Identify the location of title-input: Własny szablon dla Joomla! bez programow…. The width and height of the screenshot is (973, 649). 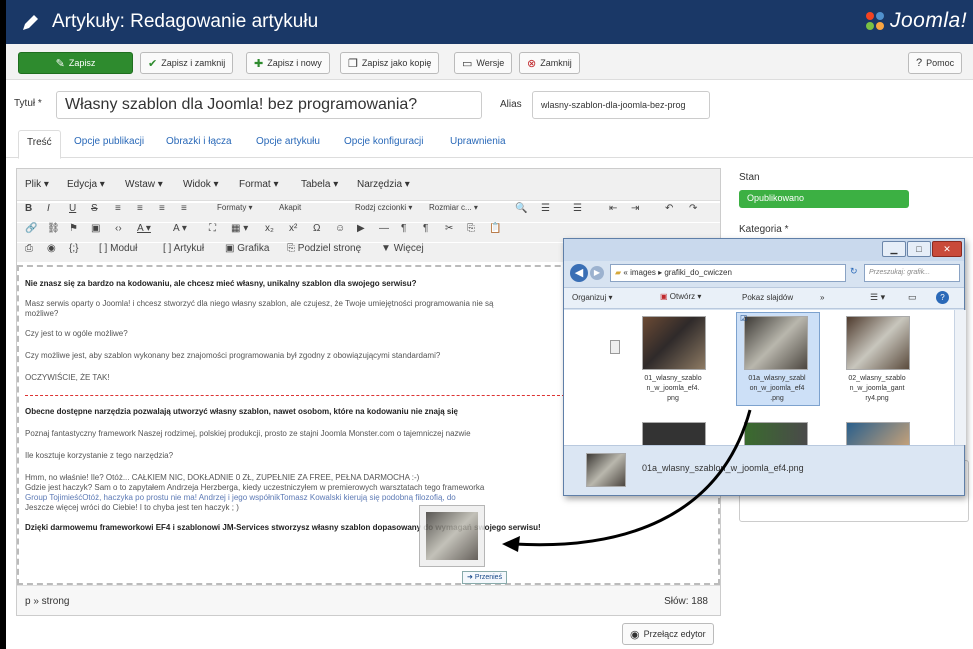
(269, 105).